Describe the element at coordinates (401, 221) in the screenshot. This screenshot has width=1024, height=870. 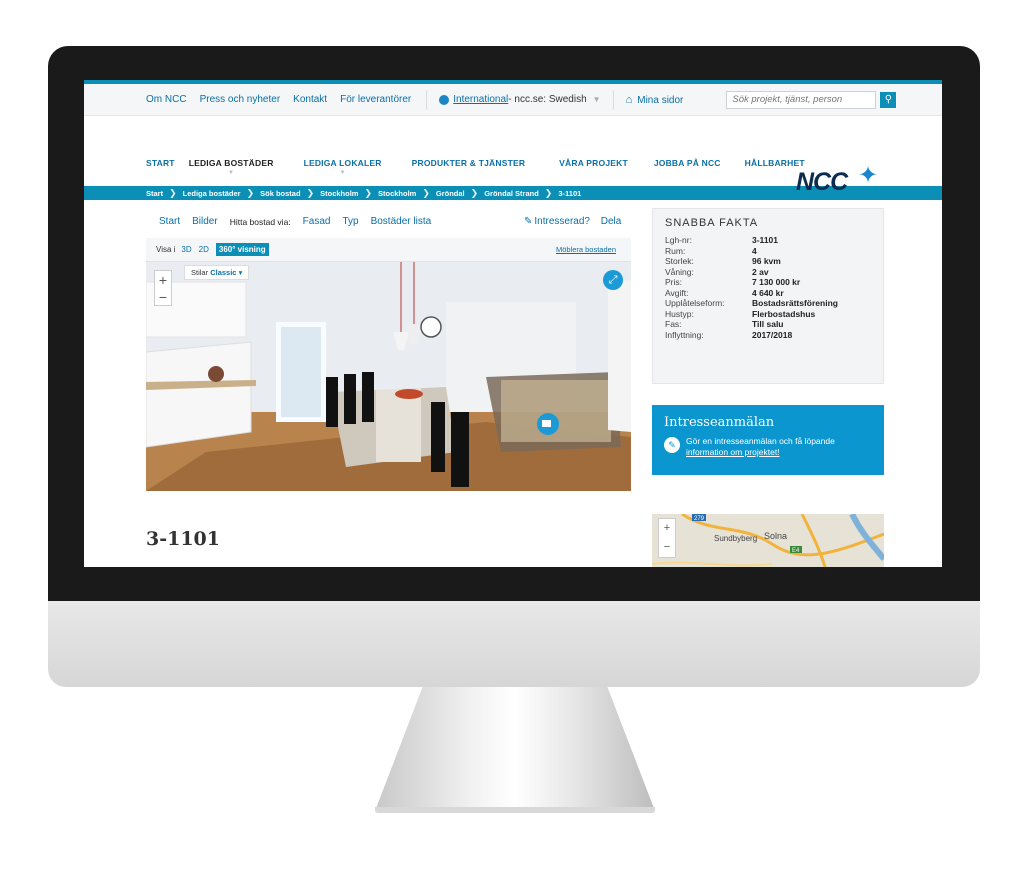
I see `subnav-bostader-lista: Bostäder lista` at that location.